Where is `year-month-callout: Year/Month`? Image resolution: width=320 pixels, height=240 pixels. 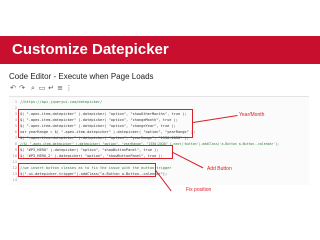 year-month-callout: Year/Month is located at coordinates (252, 115).